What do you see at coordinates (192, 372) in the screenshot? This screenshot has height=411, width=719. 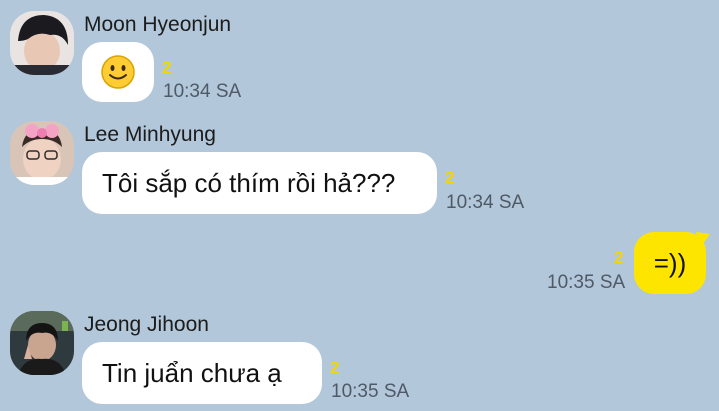 I see `message-text: Tin juẩn chưa ạ` at bounding box center [192, 372].